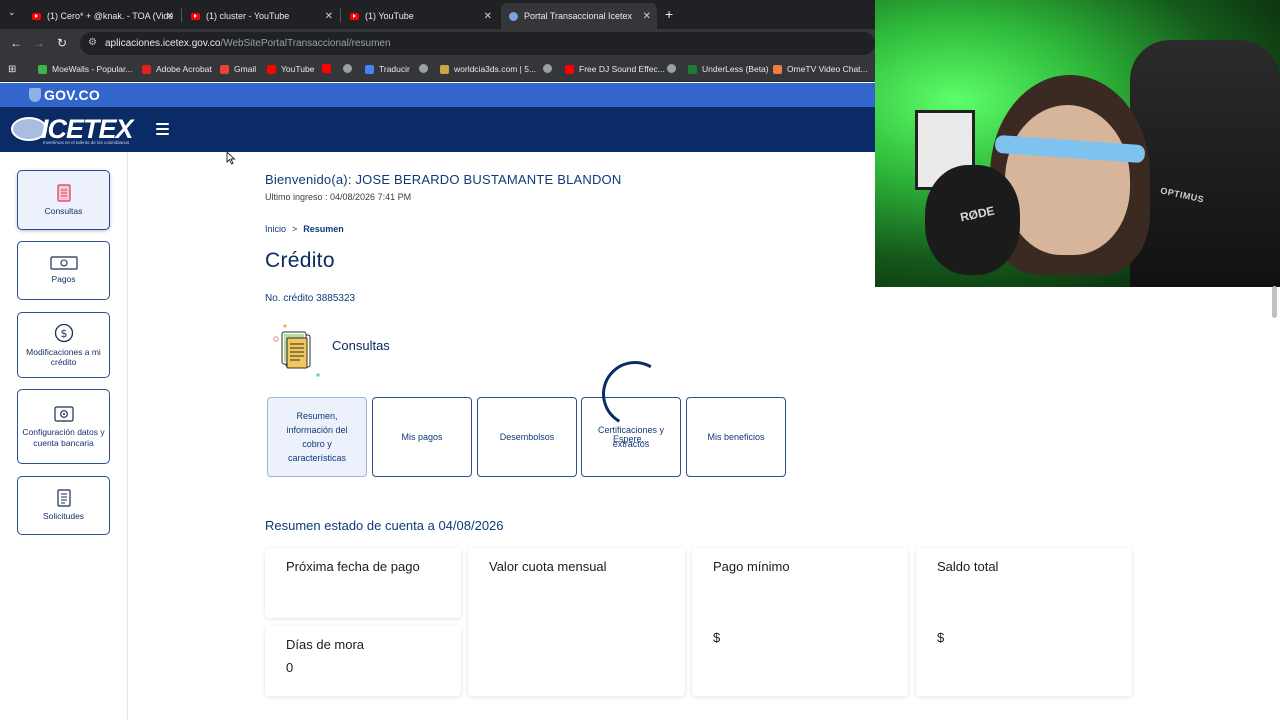 This screenshot has width=1280, height=720. Describe the element at coordinates (968, 566) in the screenshot. I see `card-label: Saldo total` at that location.